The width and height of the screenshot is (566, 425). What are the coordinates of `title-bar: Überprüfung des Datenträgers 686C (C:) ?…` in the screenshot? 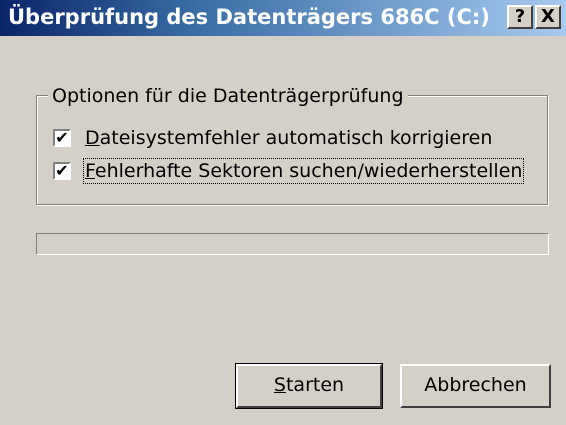 It's located at (283, 18).